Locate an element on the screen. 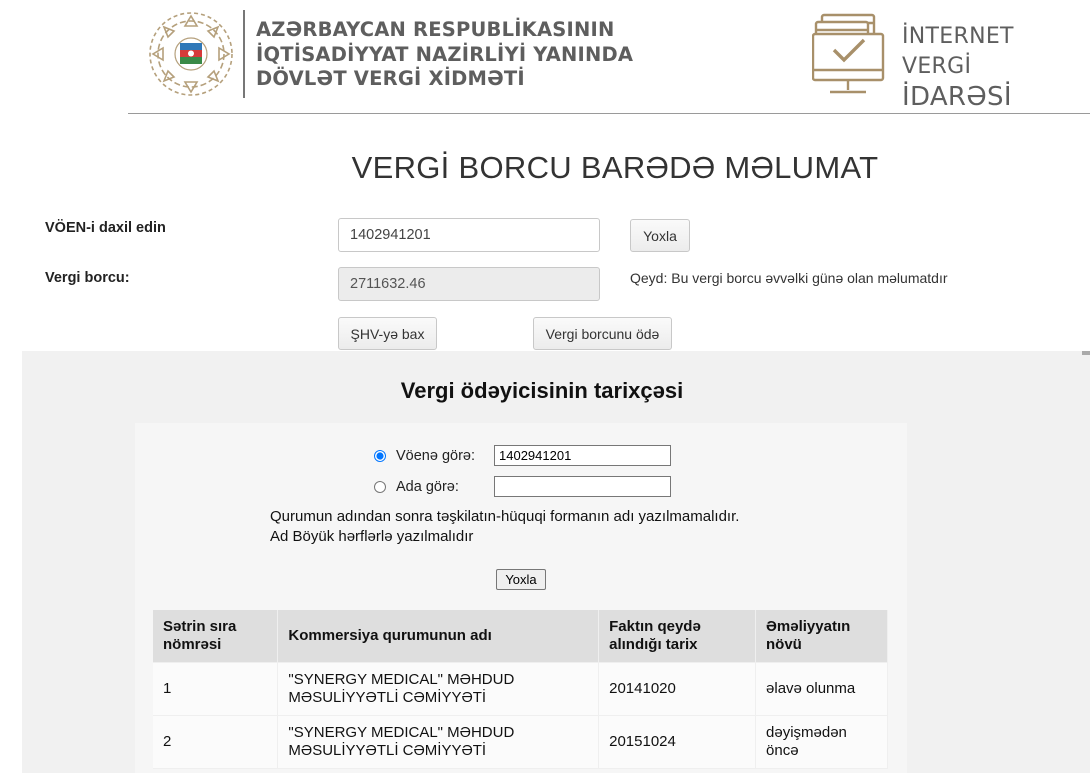  cell-operation-type: dəyişmədən öncə is located at coordinates (821, 742).